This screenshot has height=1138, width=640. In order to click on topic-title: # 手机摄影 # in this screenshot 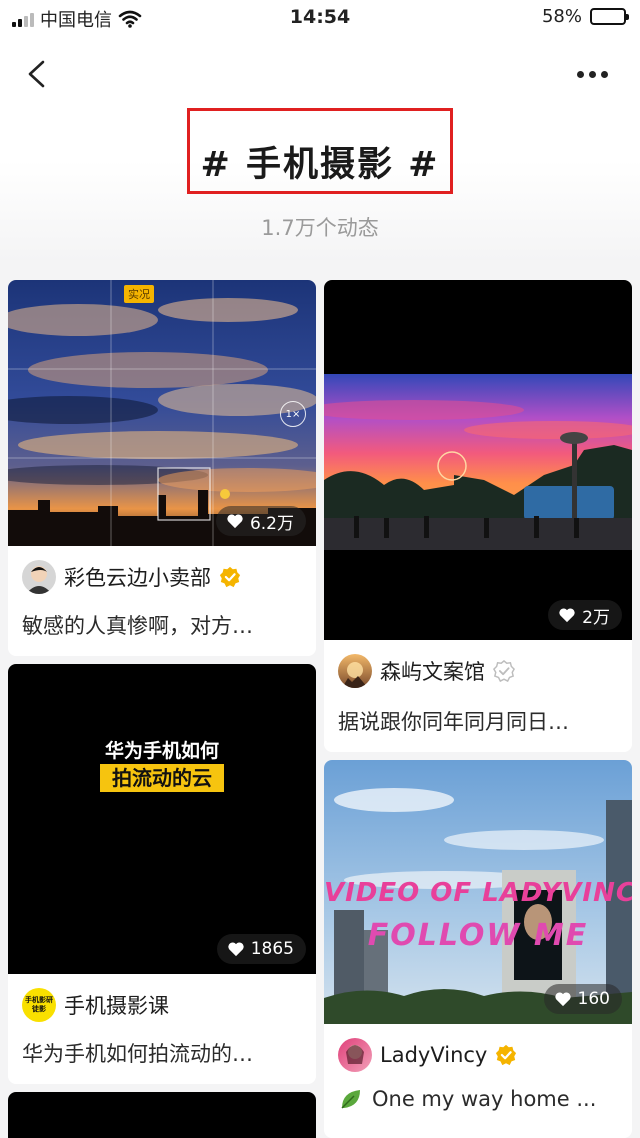, I will do `click(320, 165)`.